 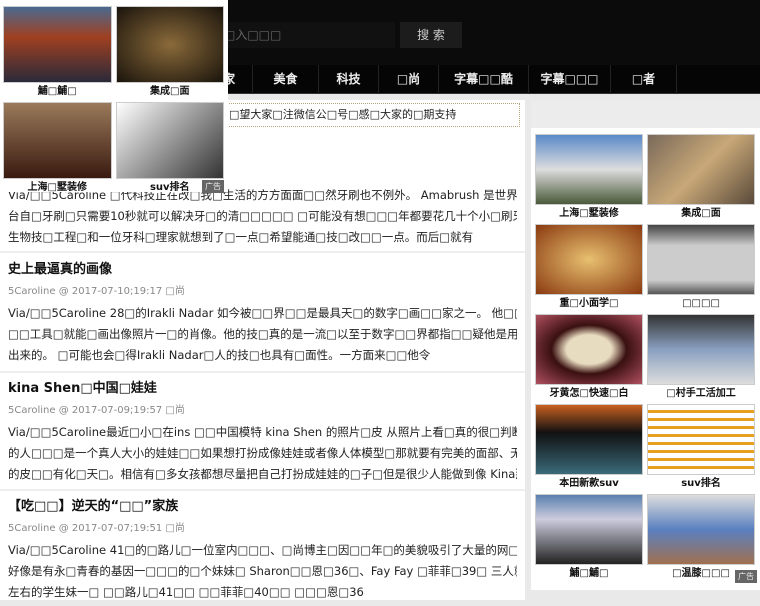 I want to click on interior-image, so click(x=57, y=140).